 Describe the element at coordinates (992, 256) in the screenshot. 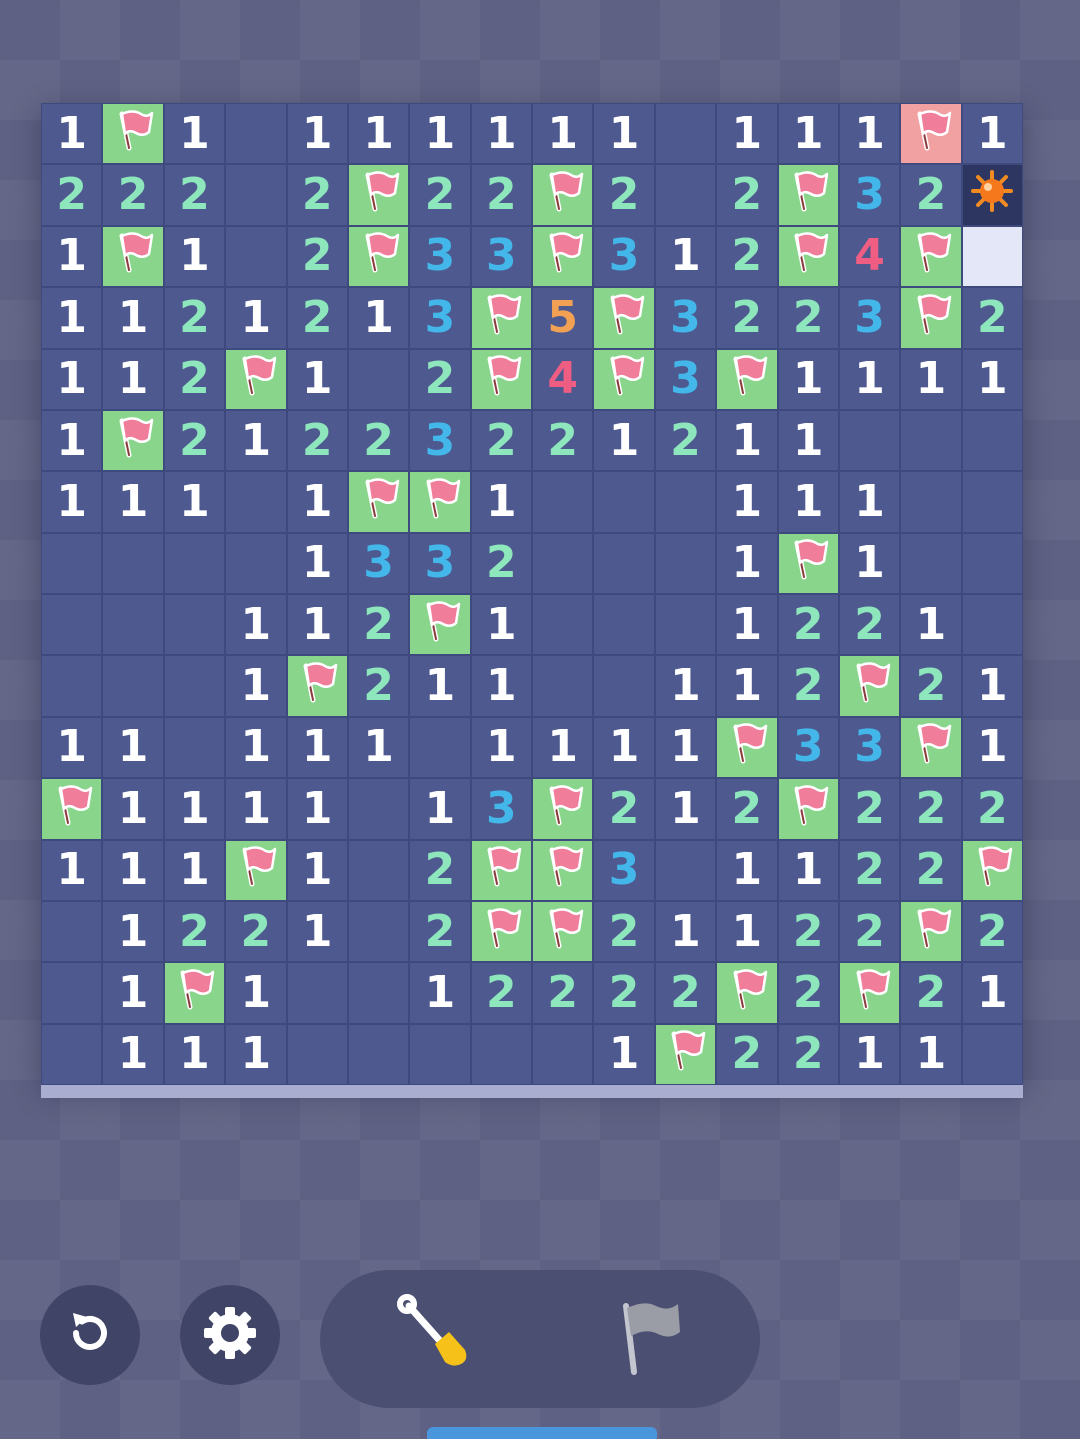

I see `unrevealed-cell` at that location.